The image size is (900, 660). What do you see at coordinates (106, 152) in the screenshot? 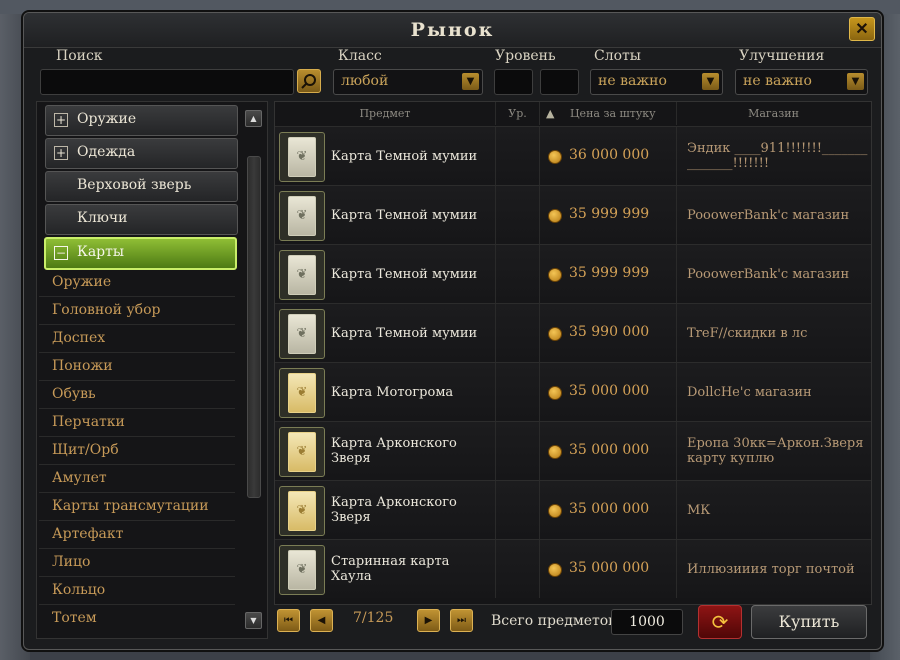
I see `category-label: Одежда` at bounding box center [106, 152].